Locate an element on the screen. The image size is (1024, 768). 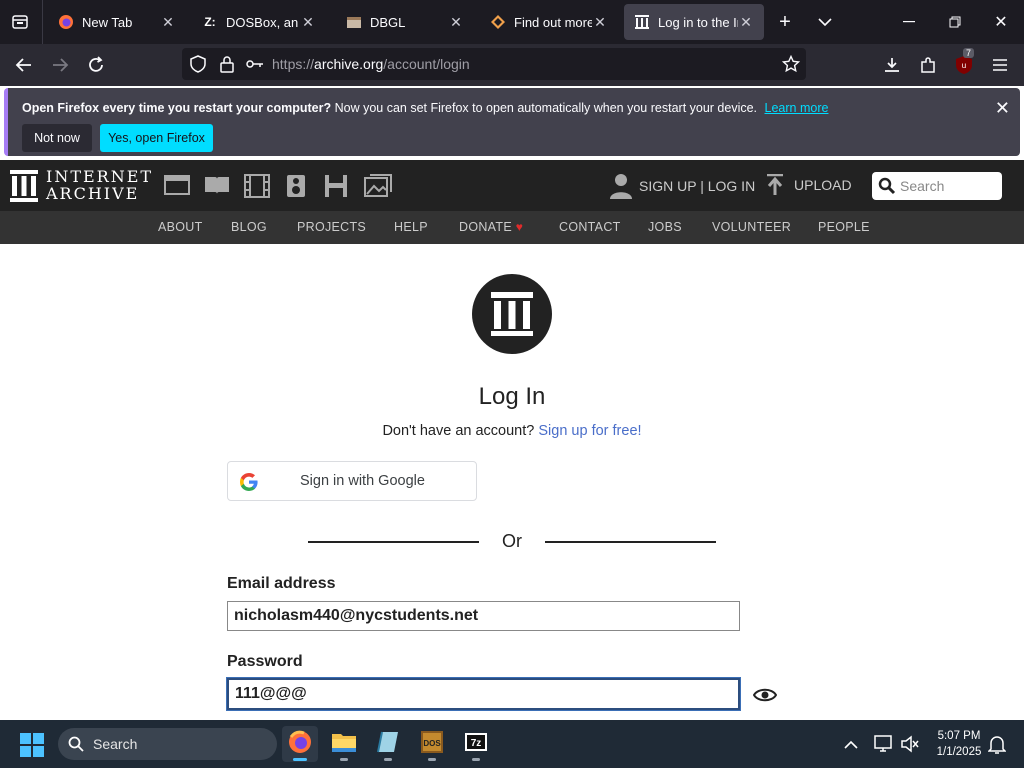
tab-new-tab: New Tab ✕ is located at coordinates (117, 22).